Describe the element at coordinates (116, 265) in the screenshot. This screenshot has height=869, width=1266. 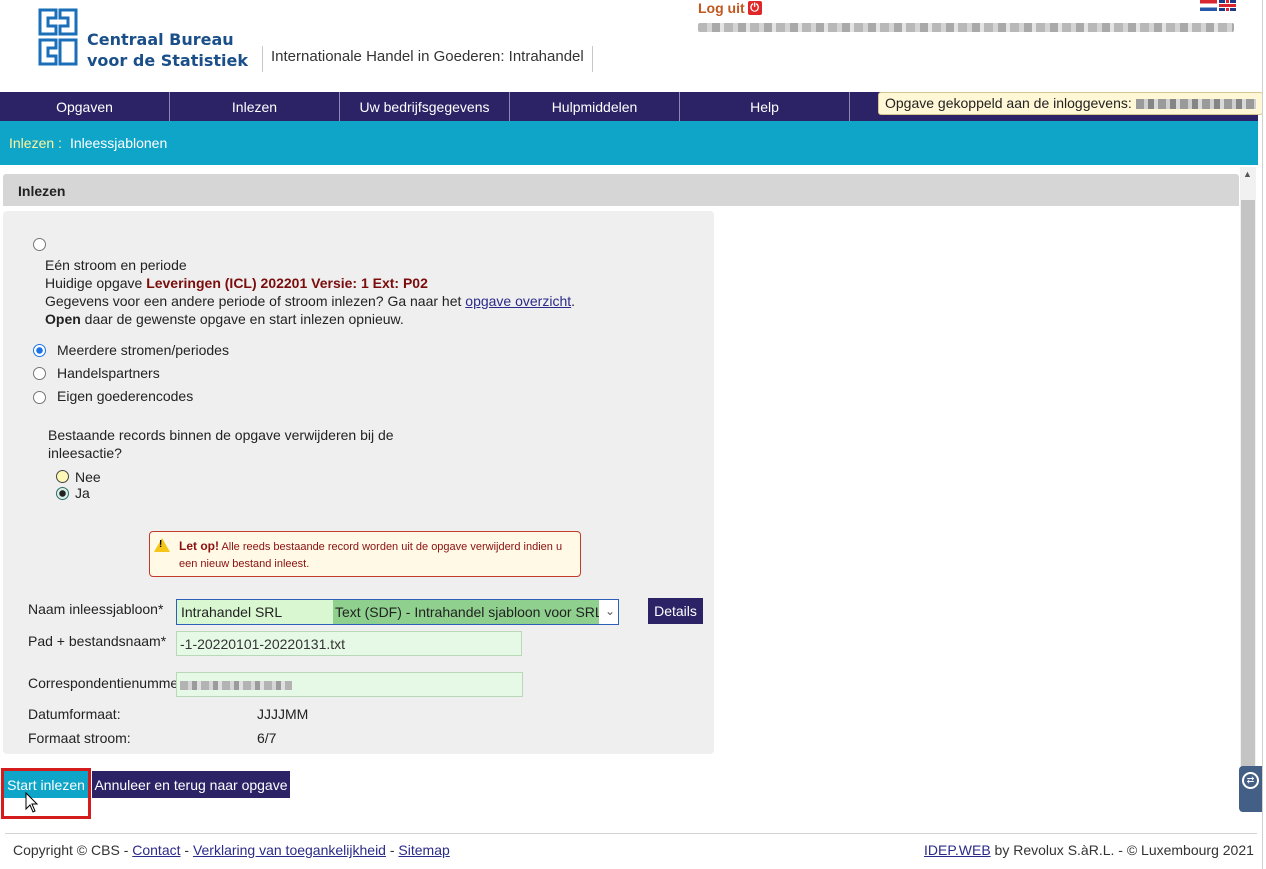
I see `single-stream-label: Eén stroom en periode` at that location.